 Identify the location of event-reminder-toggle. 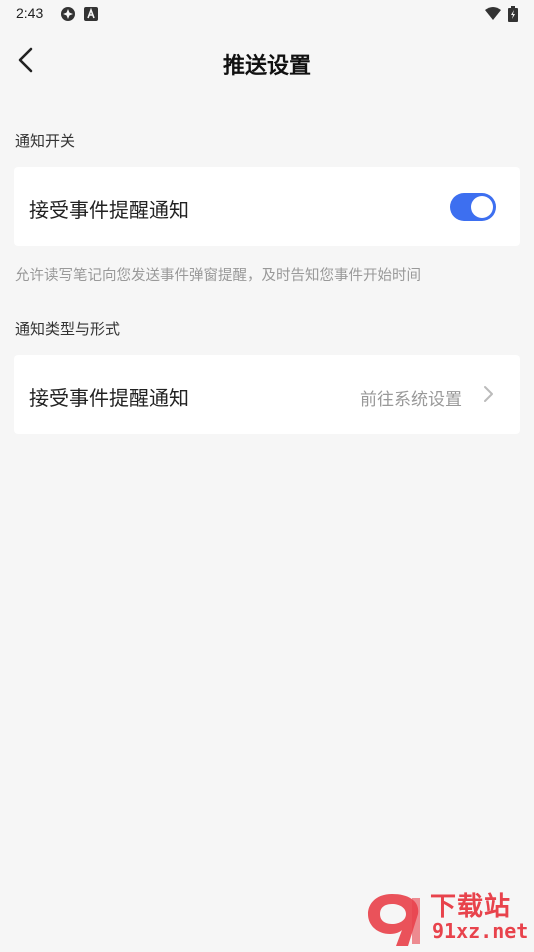
(473, 207).